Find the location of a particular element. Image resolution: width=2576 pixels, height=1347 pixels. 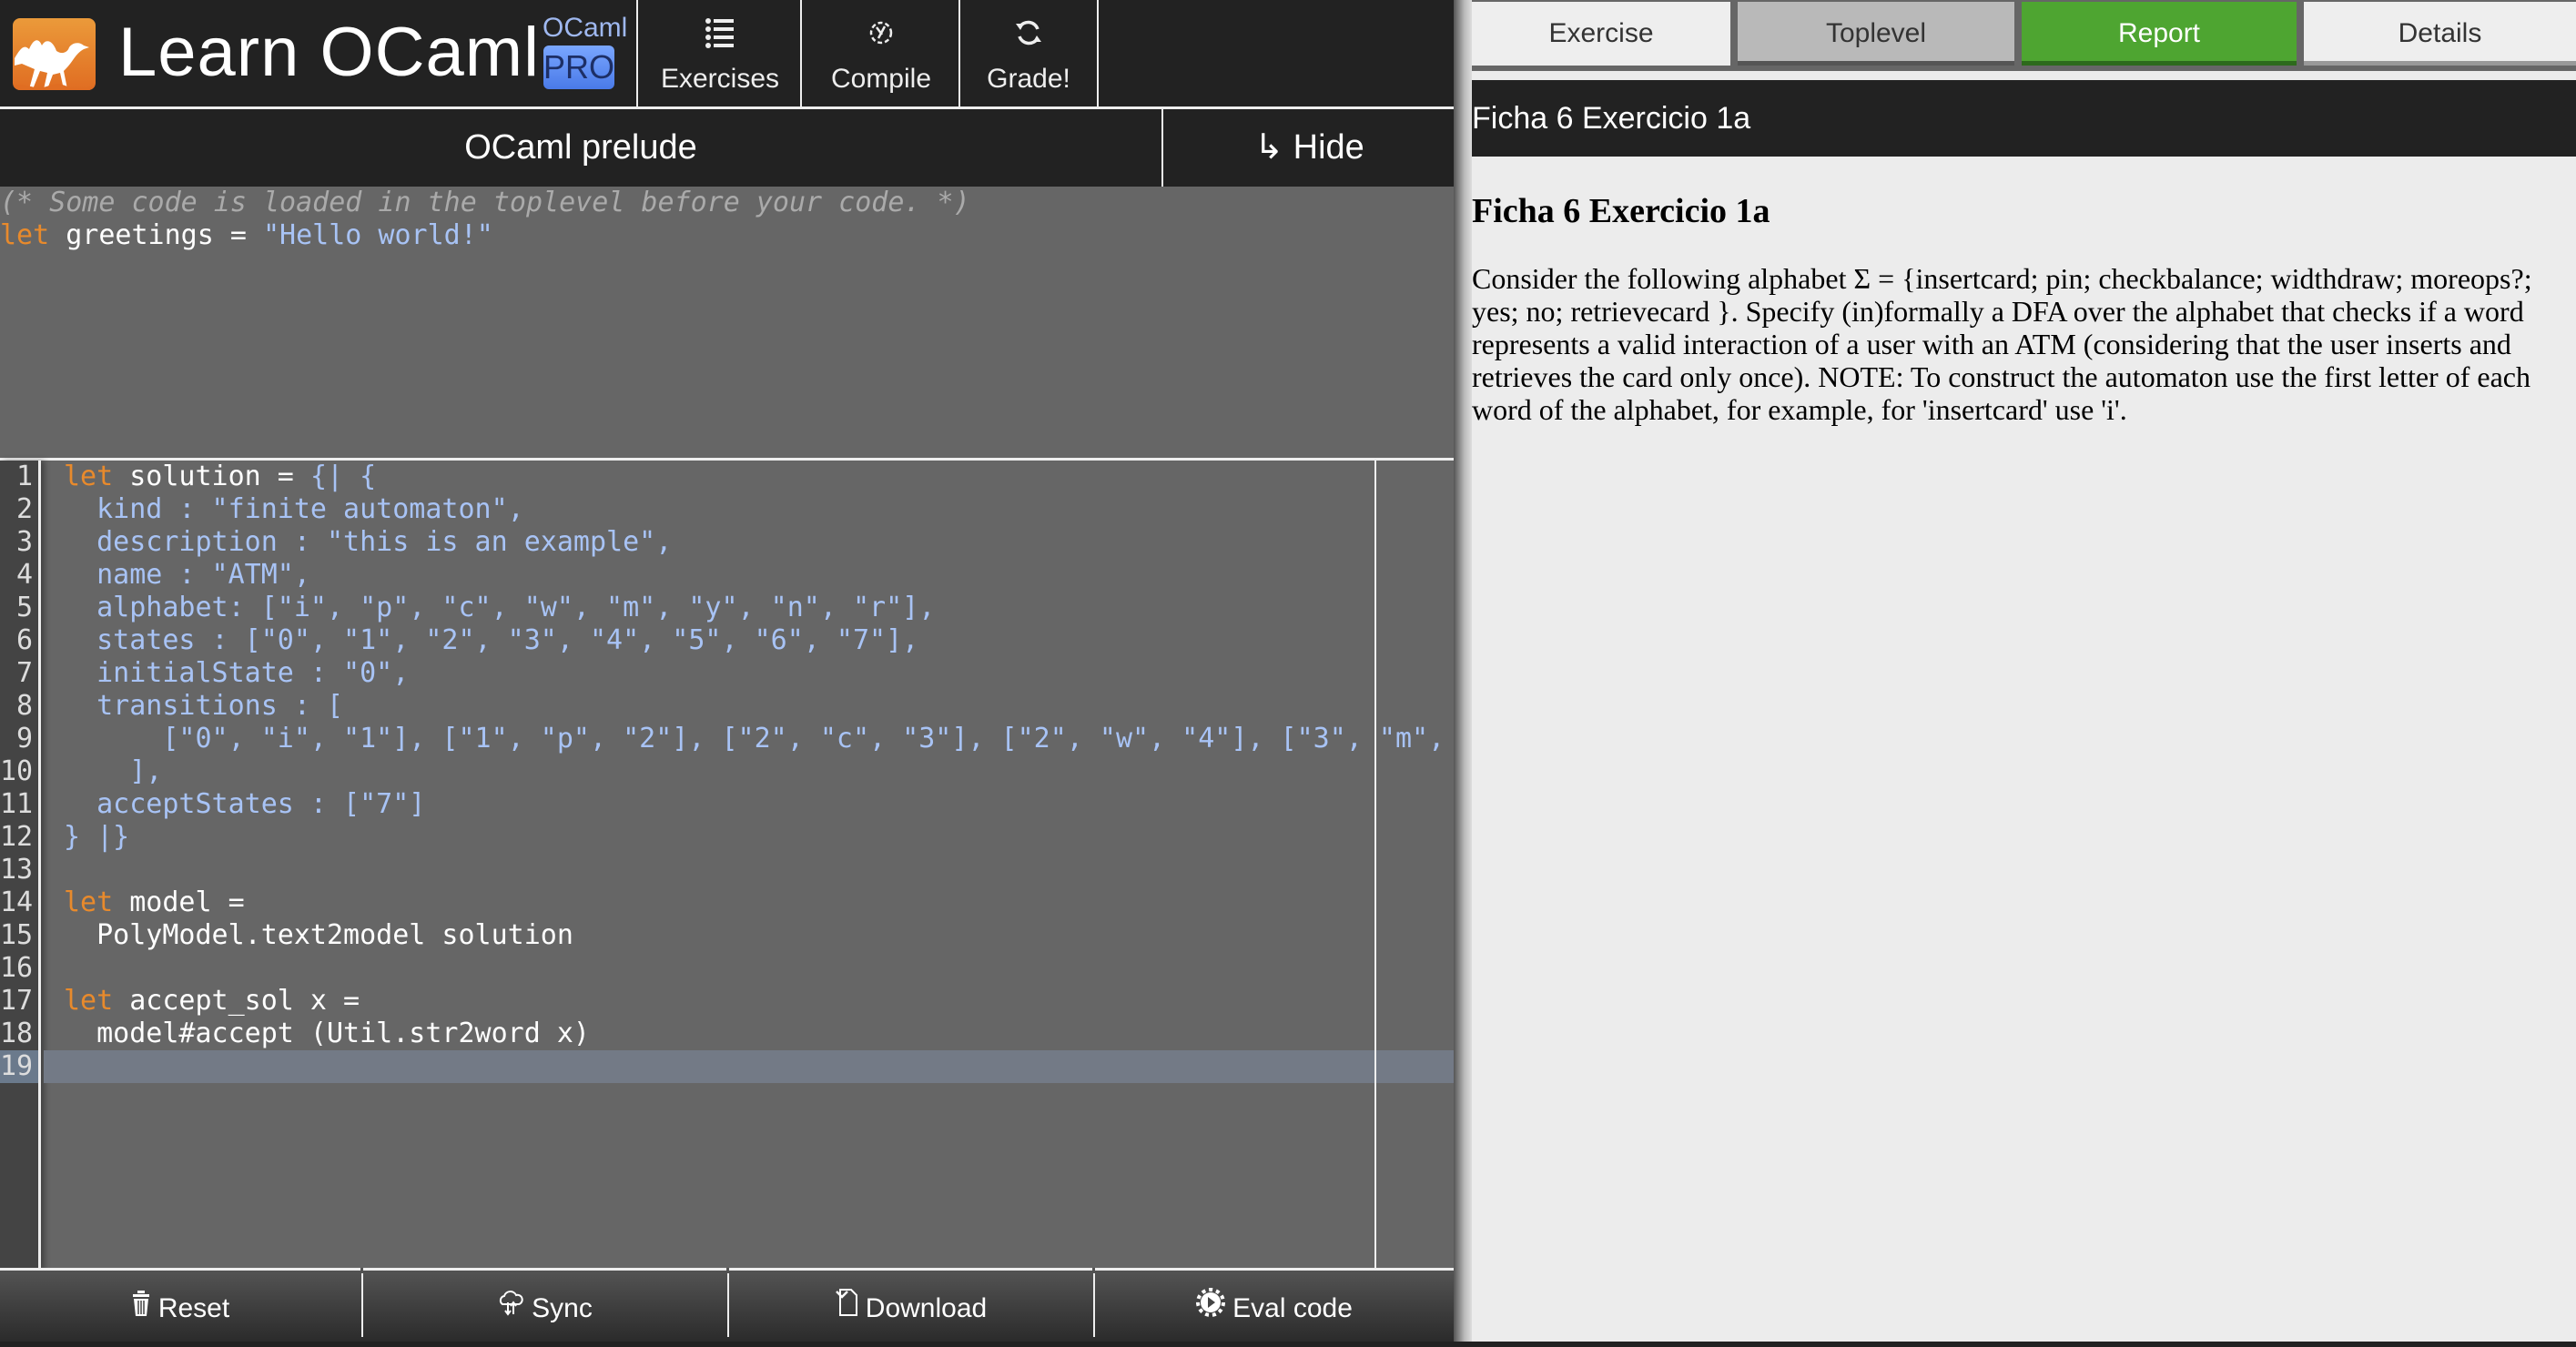

prelude-title: OCaml prelude is located at coordinates (580, 147).